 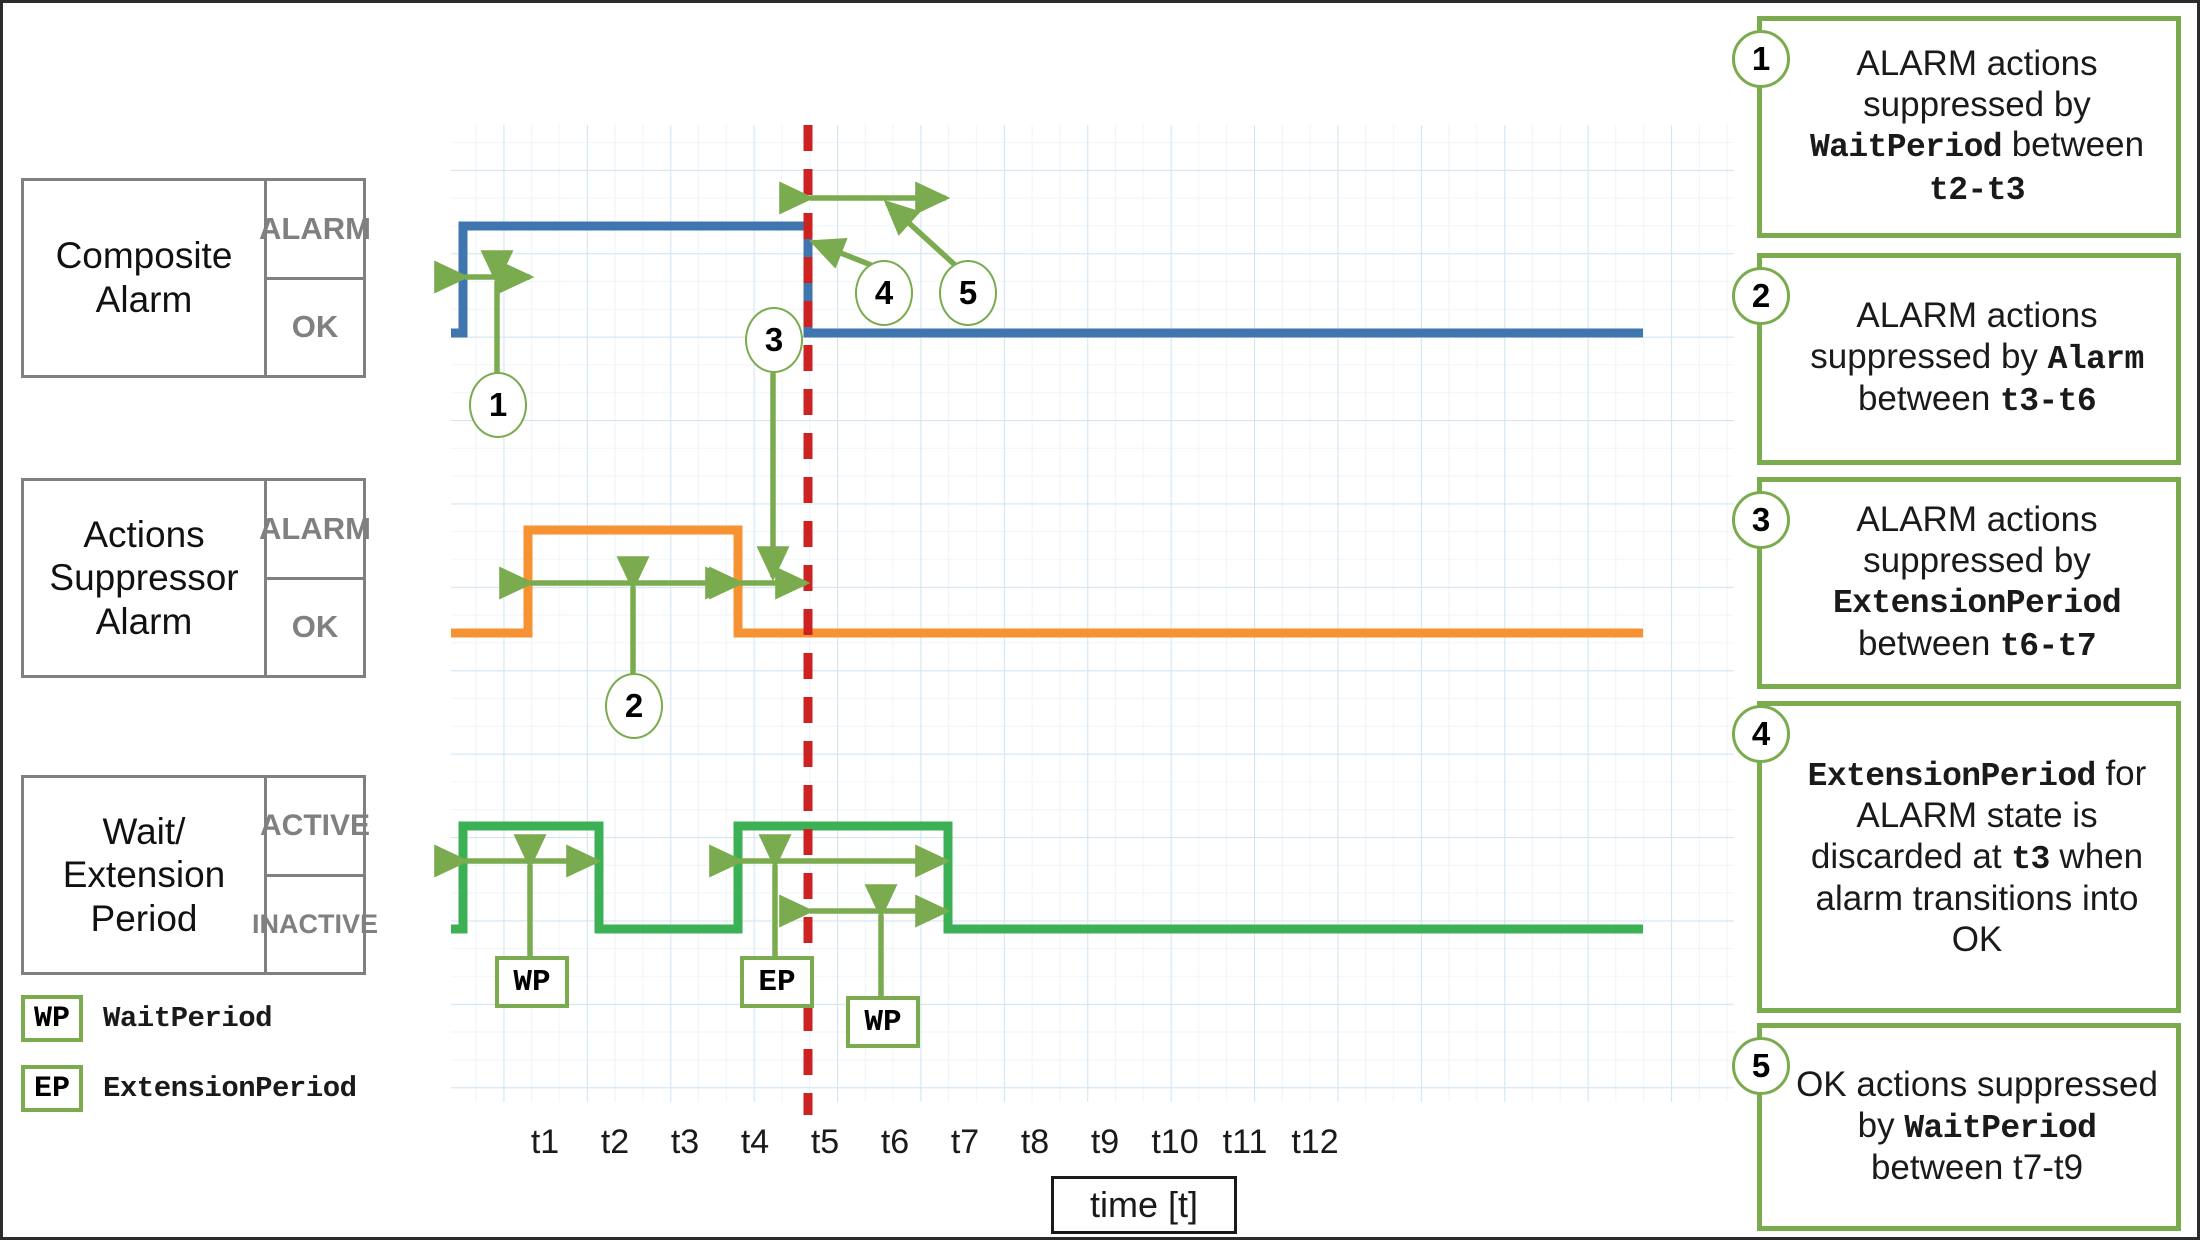 I want to click on note-2-seg-3: t3-t6, so click(x=2048, y=402).